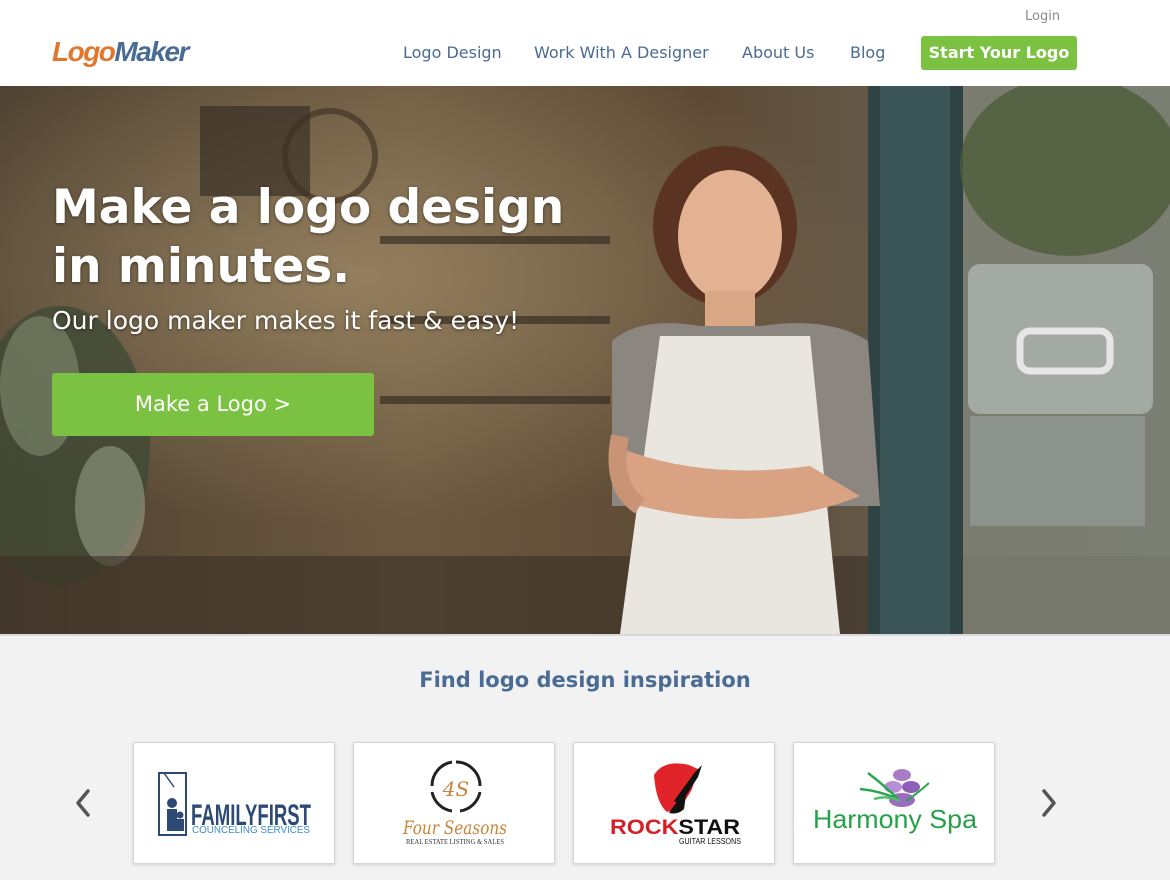 This screenshot has width=1170, height=880. Describe the element at coordinates (84, 51) in the screenshot. I see `logo-text-part1: Logo` at that location.